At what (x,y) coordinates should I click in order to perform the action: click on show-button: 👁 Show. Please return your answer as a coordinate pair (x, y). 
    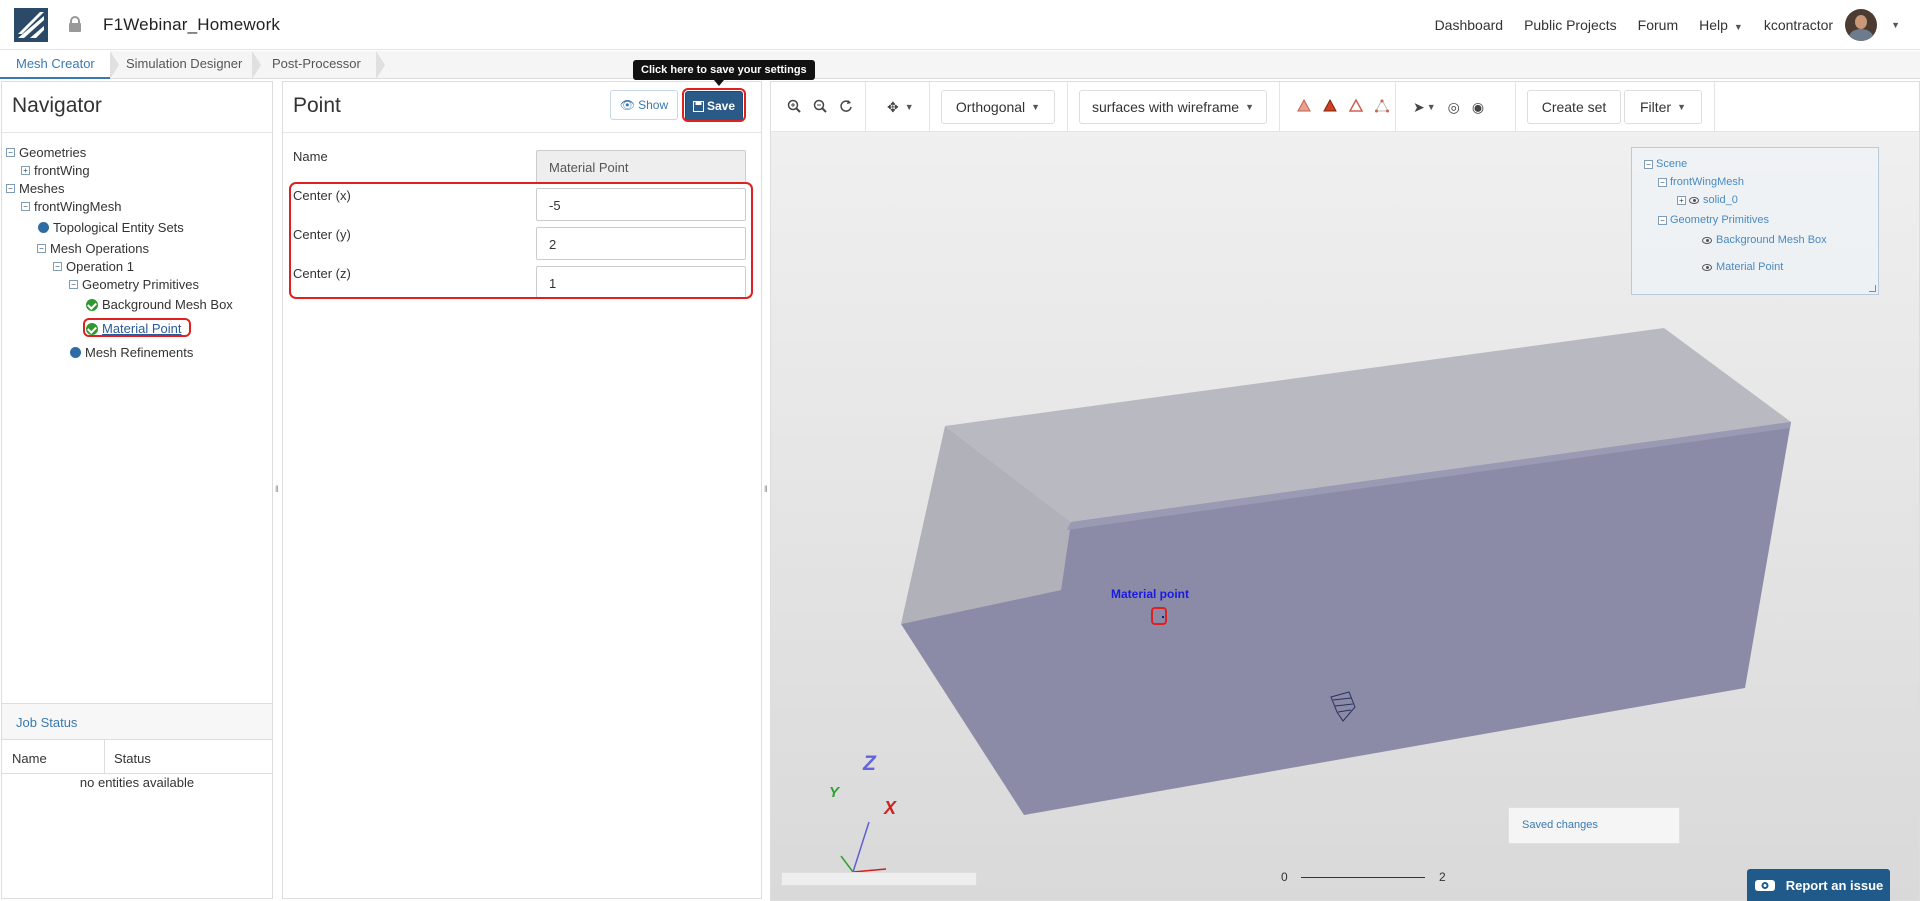
    Looking at the image, I should click on (644, 105).